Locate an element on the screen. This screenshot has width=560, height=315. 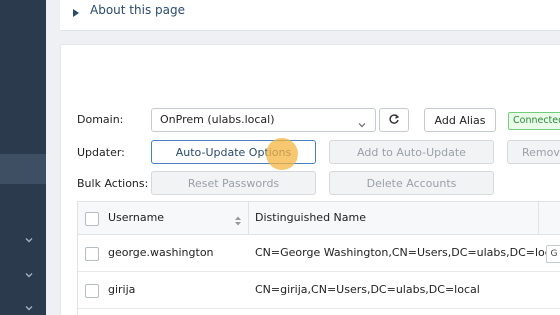
about-this-page-link: About this page is located at coordinates (137, 10).